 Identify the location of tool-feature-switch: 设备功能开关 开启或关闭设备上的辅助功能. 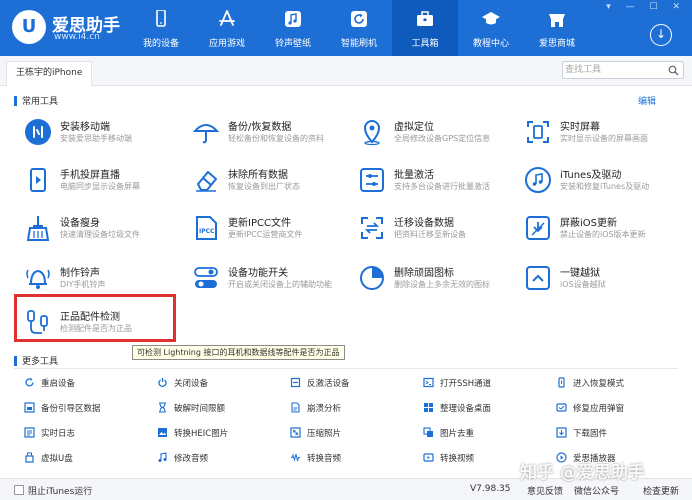
(274, 282).